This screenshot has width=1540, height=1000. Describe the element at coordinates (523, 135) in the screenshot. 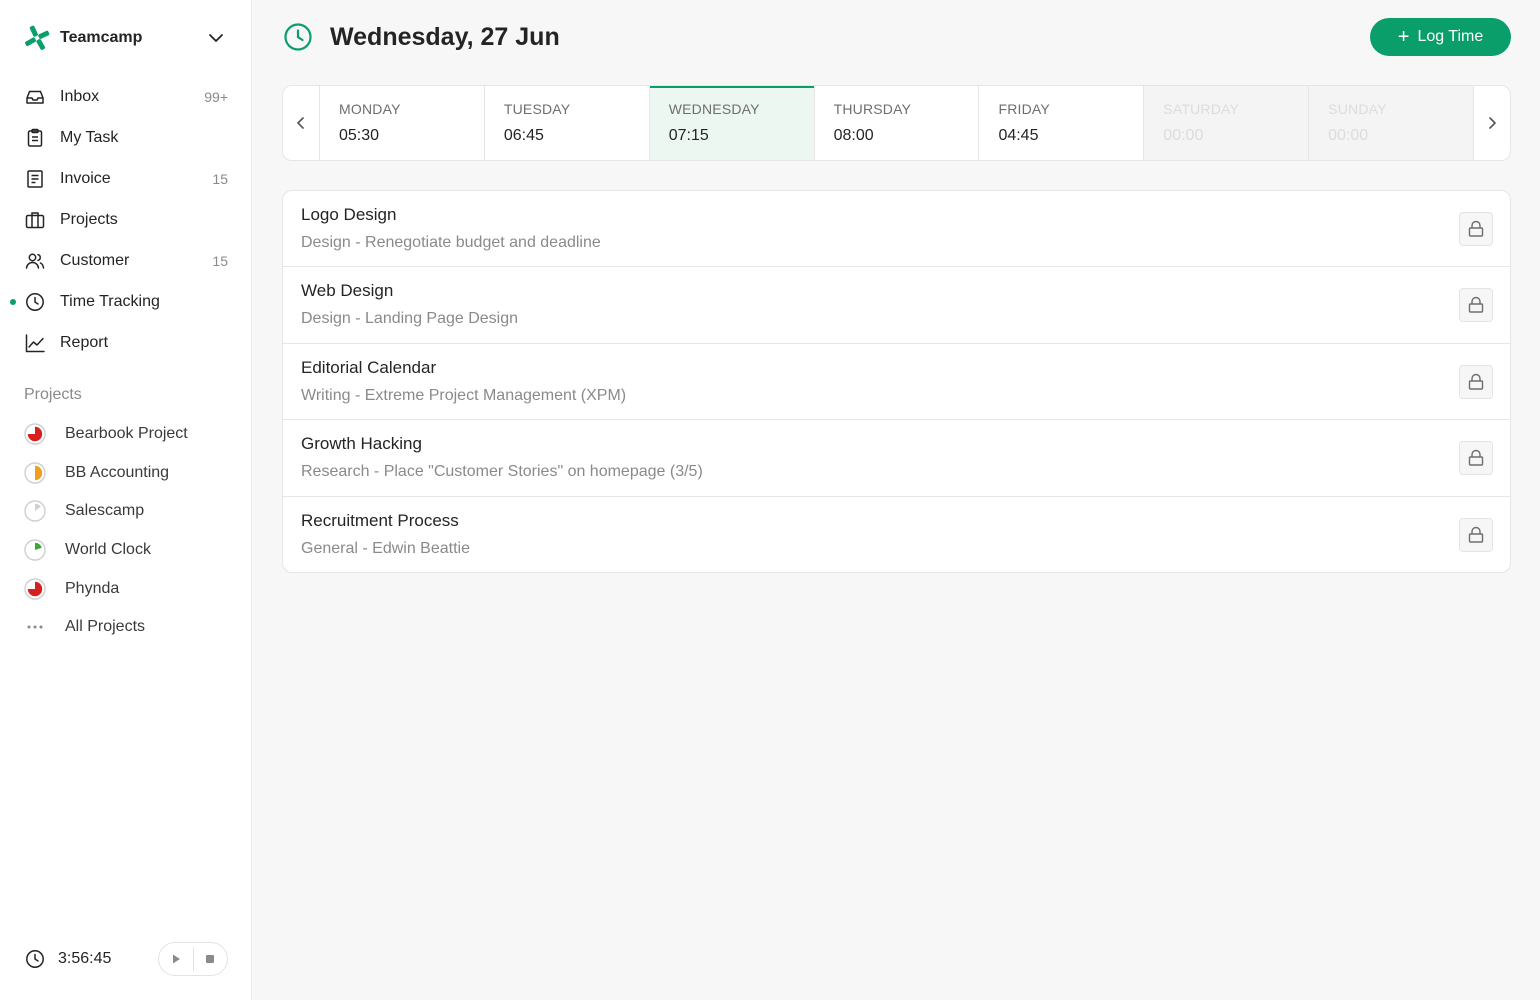

I see `day-total: 06:45` at that location.